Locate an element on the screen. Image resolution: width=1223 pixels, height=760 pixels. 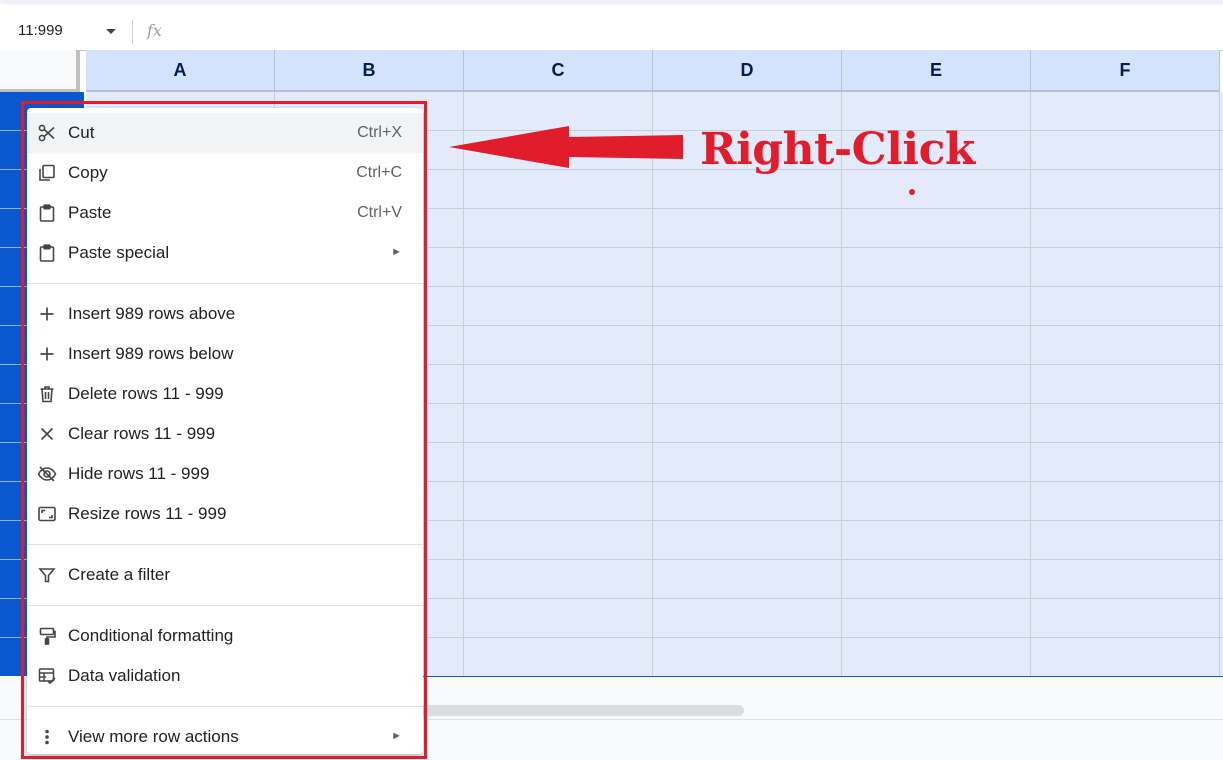
menu-item-cut: Cut Ctrl+X is located at coordinates (225, 133).